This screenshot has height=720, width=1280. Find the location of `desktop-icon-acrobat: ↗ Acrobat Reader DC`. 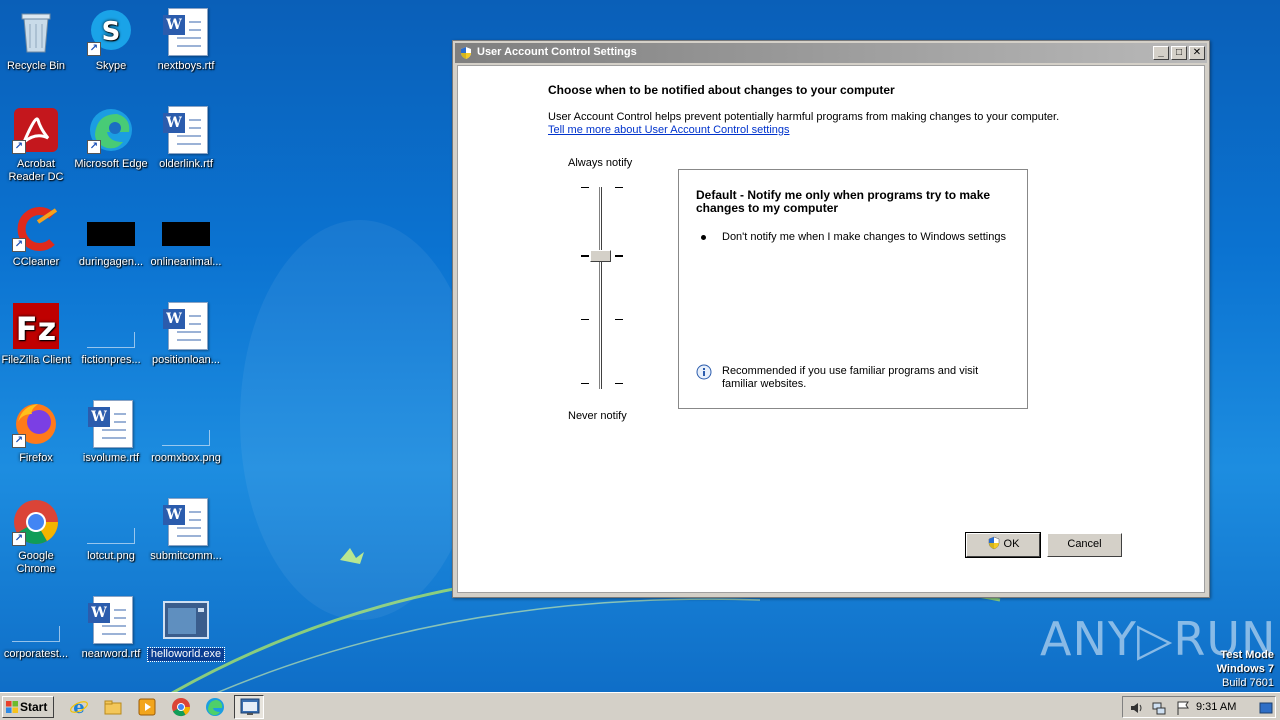

desktop-icon-acrobat: ↗ Acrobat Reader DC is located at coordinates (37, 146).